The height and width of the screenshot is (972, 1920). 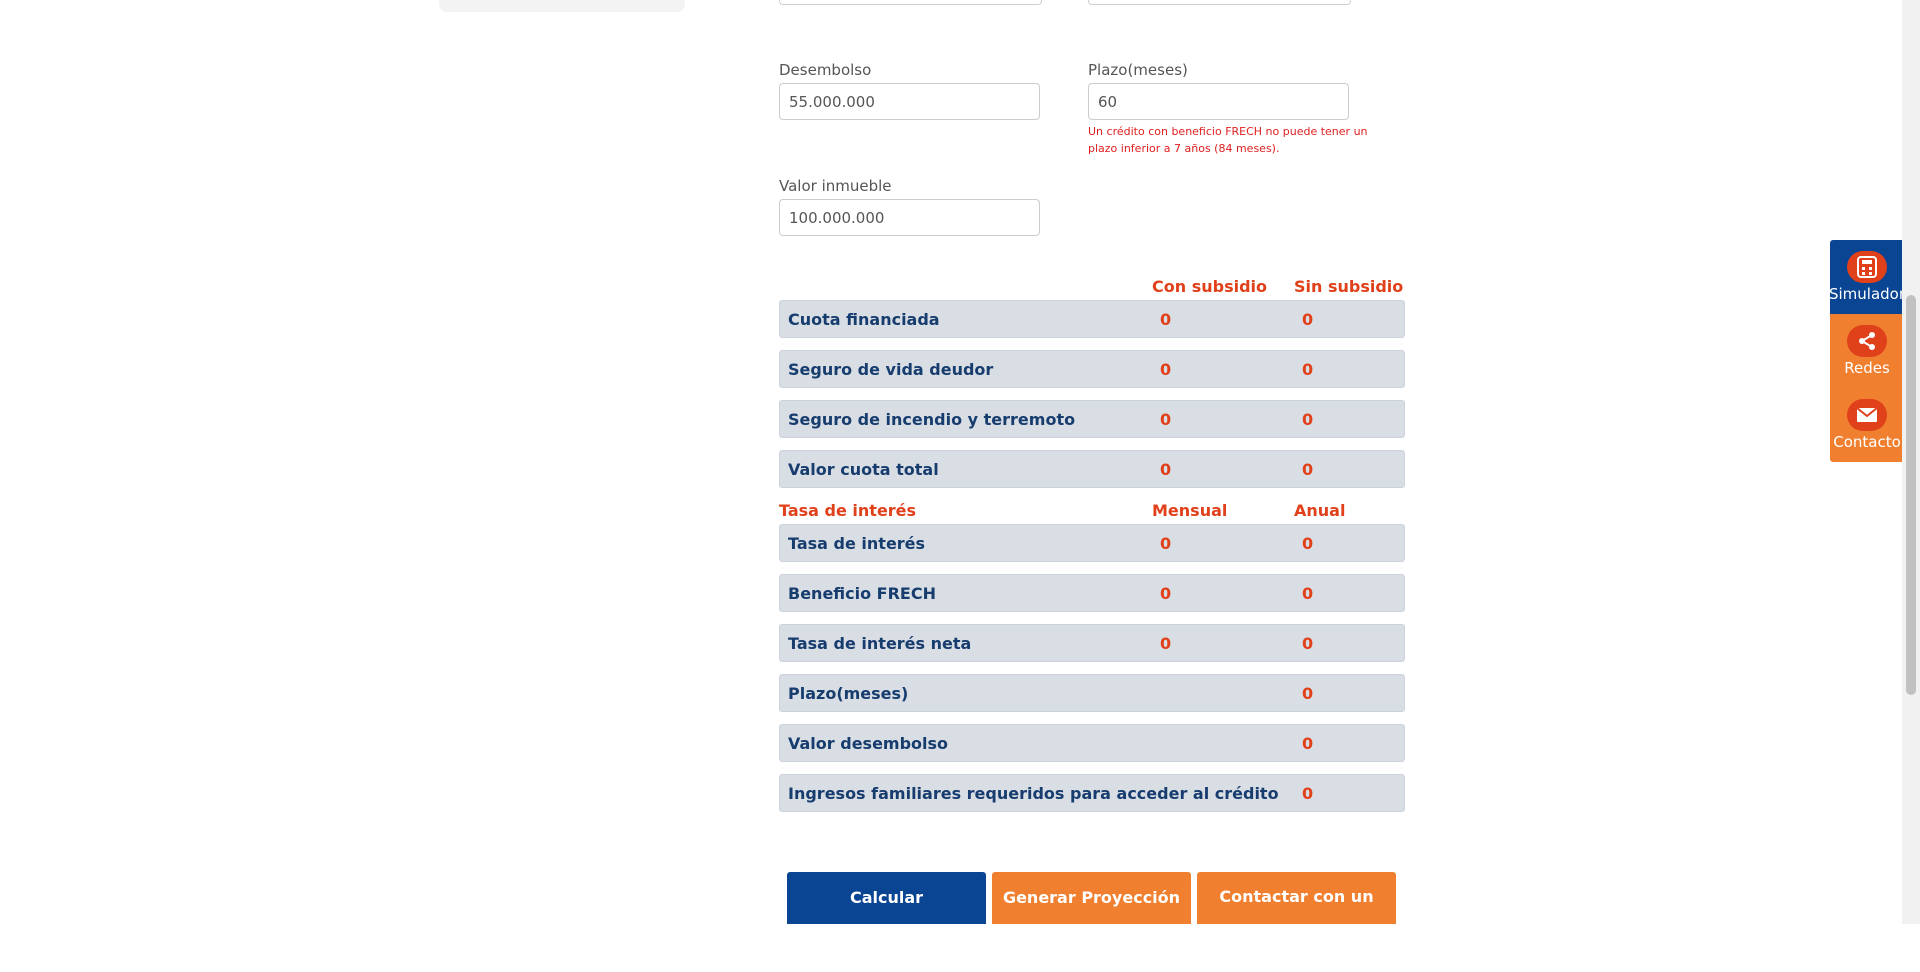 What do you see at coordinates (1349, 286) in the screenshot?
I see `sin-subsidio-header: Sin subsidio` at bounding box center [1349, 286].